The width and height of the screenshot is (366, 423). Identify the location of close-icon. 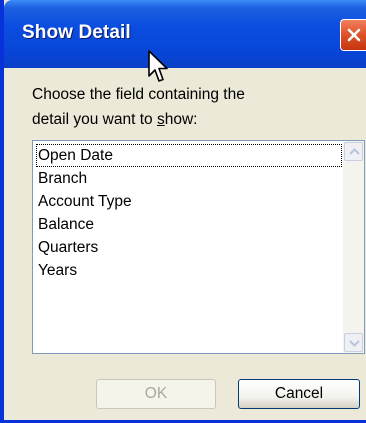
(354, 35).